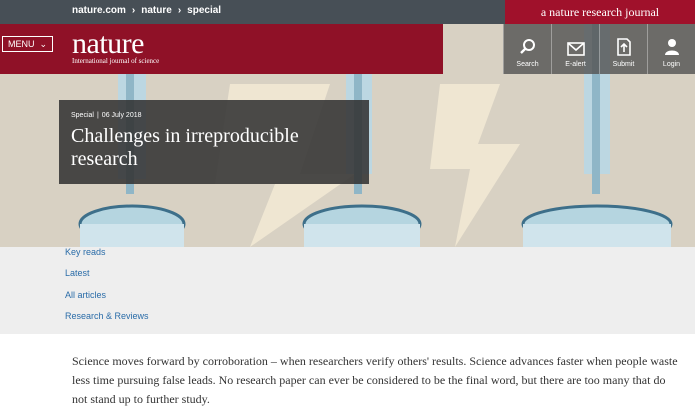 The image size is (695, 413). I want to click on user-icon, so click(671, 47).